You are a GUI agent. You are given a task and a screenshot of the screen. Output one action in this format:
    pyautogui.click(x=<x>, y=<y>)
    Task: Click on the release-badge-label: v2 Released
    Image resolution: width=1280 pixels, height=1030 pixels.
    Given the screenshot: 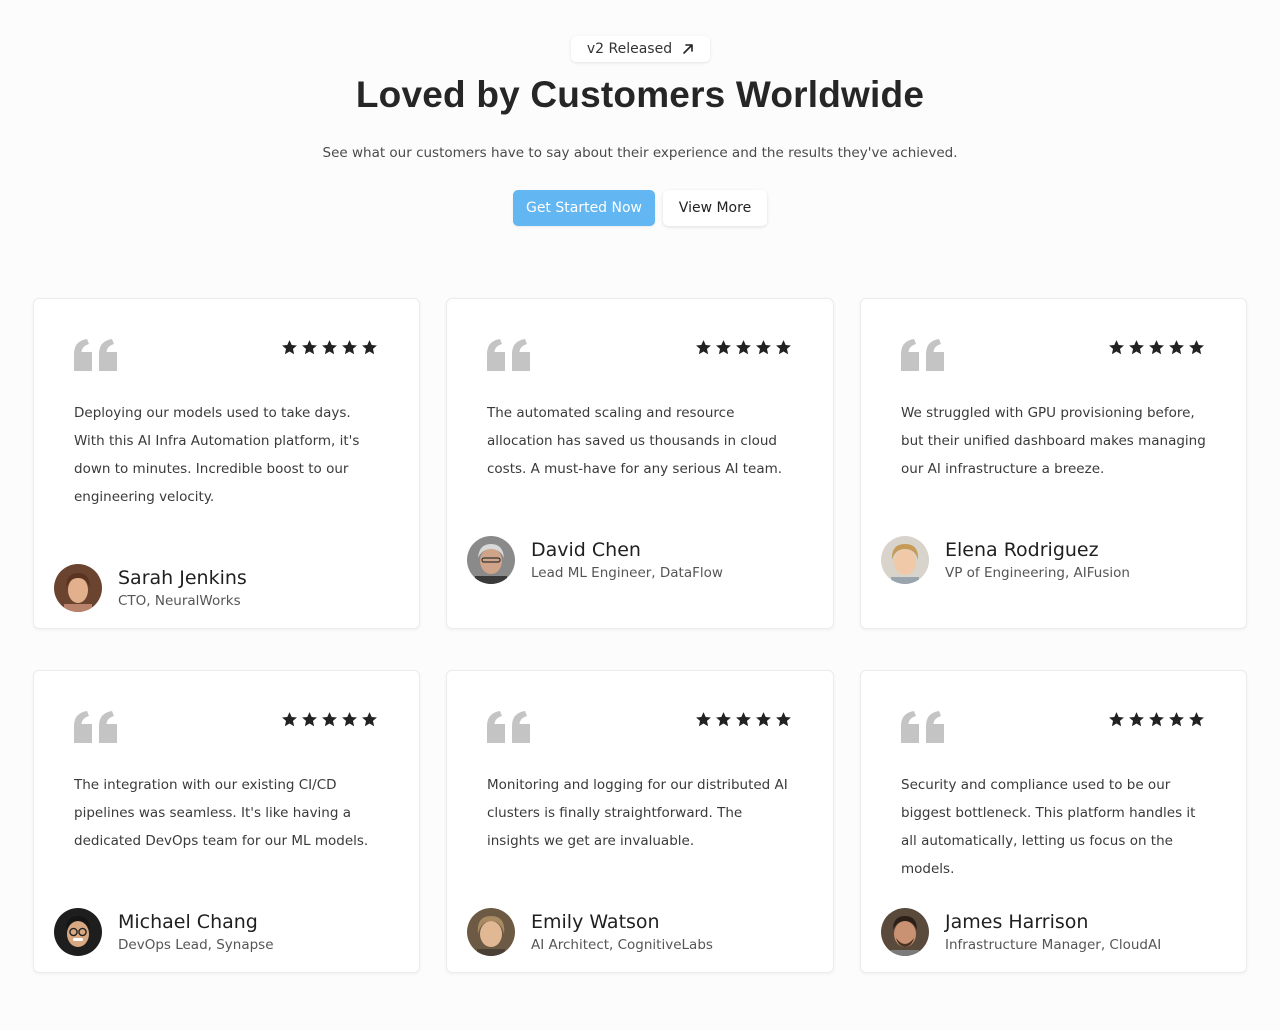 What is the action you would take?
    pyautogui.click(x=629, y=49)
    